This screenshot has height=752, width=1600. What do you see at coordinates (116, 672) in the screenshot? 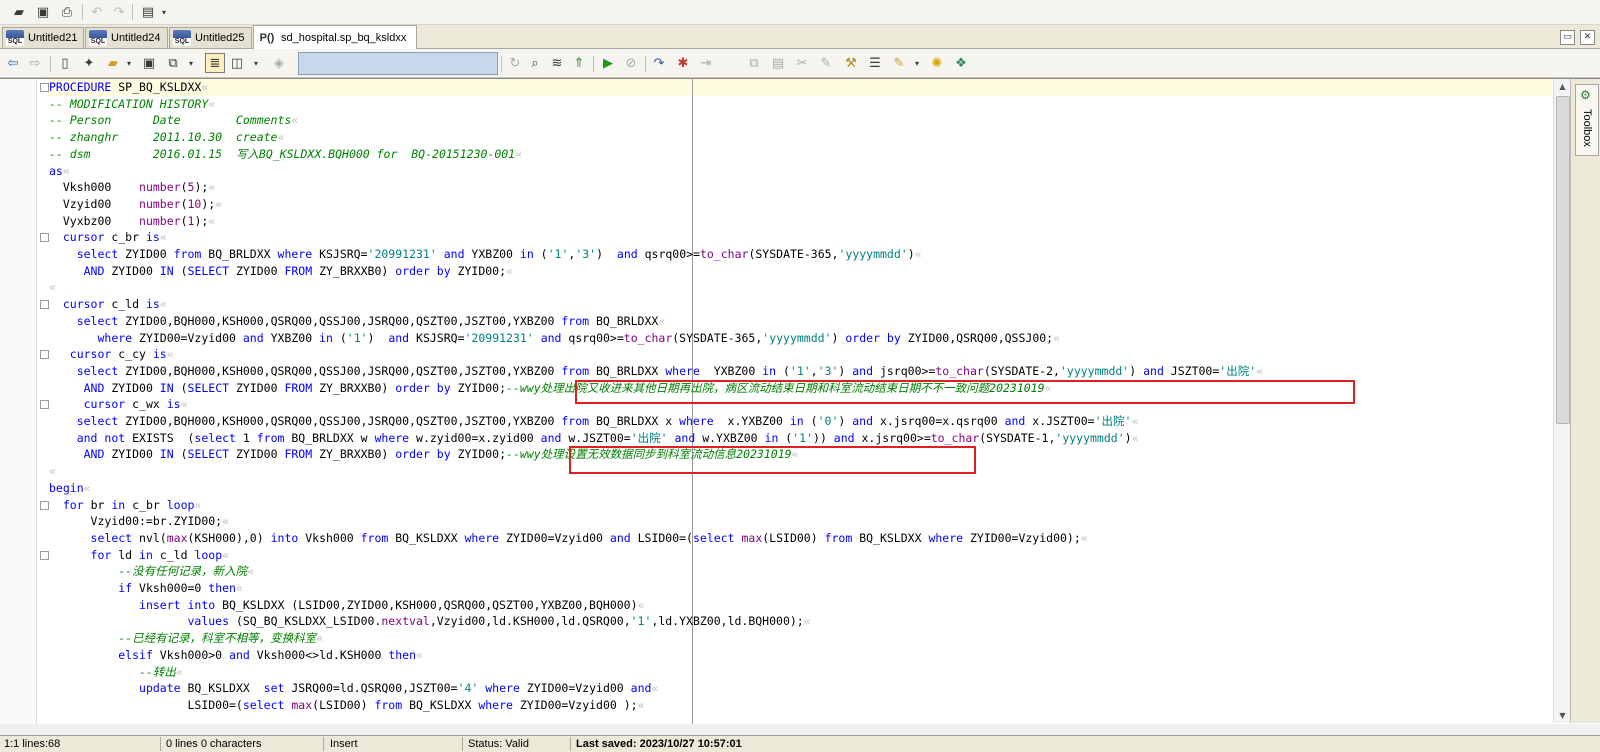
I see `code-line: --转出«` at bounding box center [116, 672].